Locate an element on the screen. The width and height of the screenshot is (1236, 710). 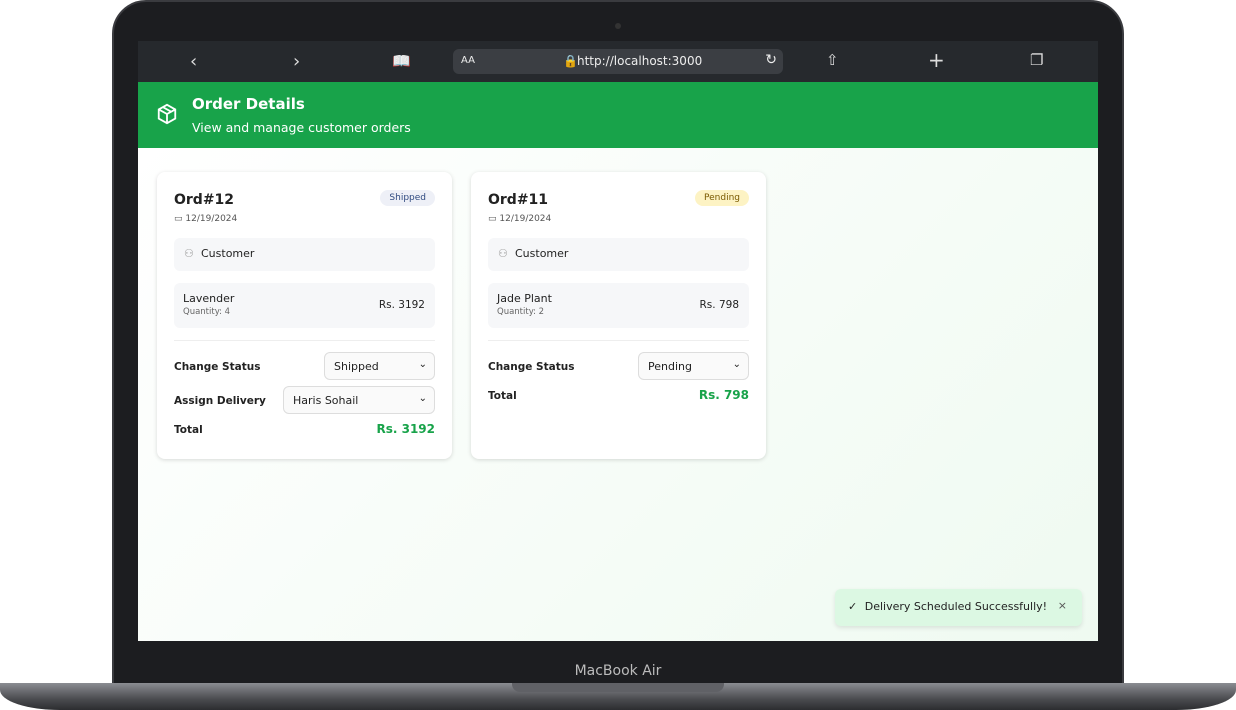
toast-notification: ✓ Delivery Scheduled Successfully! × is located at coordinates (958, 607).